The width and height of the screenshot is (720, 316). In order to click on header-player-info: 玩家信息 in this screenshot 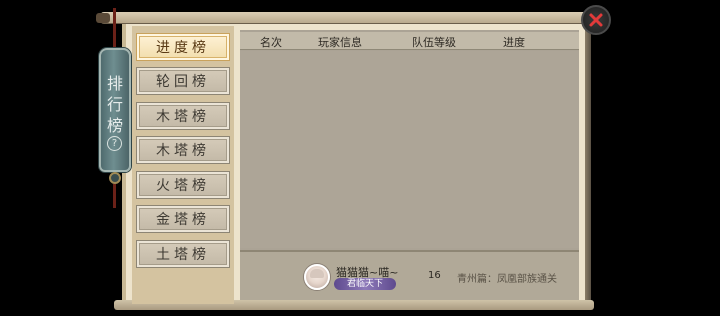, I will do `click(340, 42)`.